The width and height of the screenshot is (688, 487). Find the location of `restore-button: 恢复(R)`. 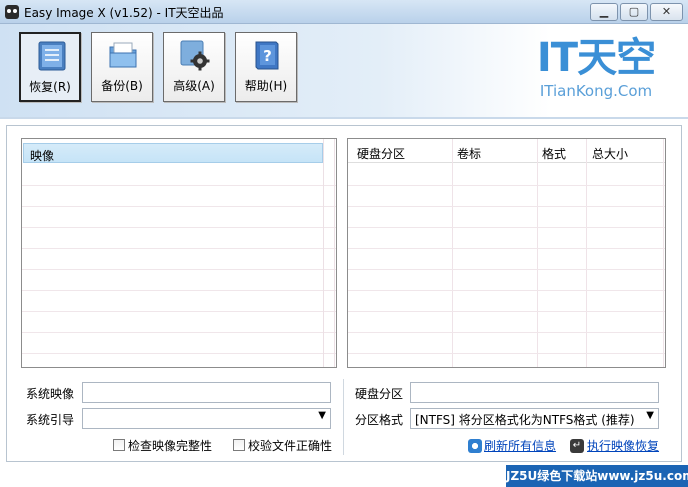

restore-button: 恢复(R) is located at coordinates (50, 67).